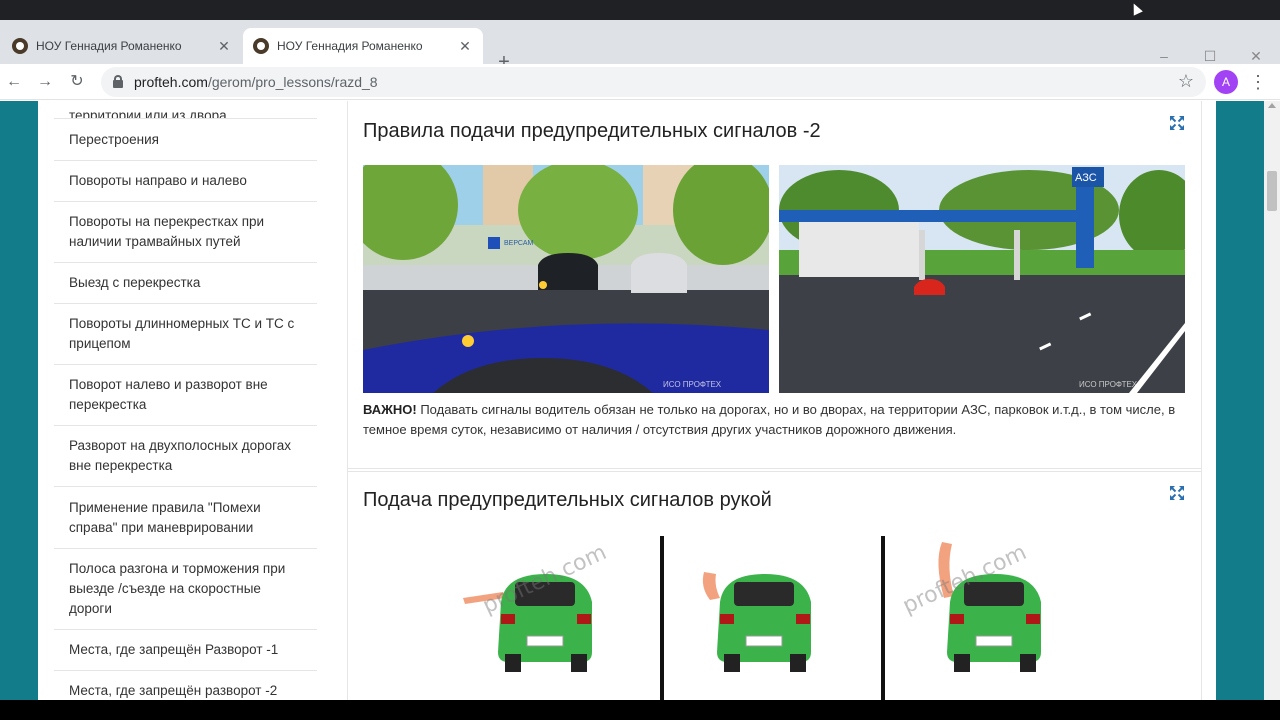  What do you see at coordinates (653, 82) in the screenshot?
I see `address-bar: profteh.com/gerom/pro_lessons/razd_8 ☆` at bounding box center [653, 82].